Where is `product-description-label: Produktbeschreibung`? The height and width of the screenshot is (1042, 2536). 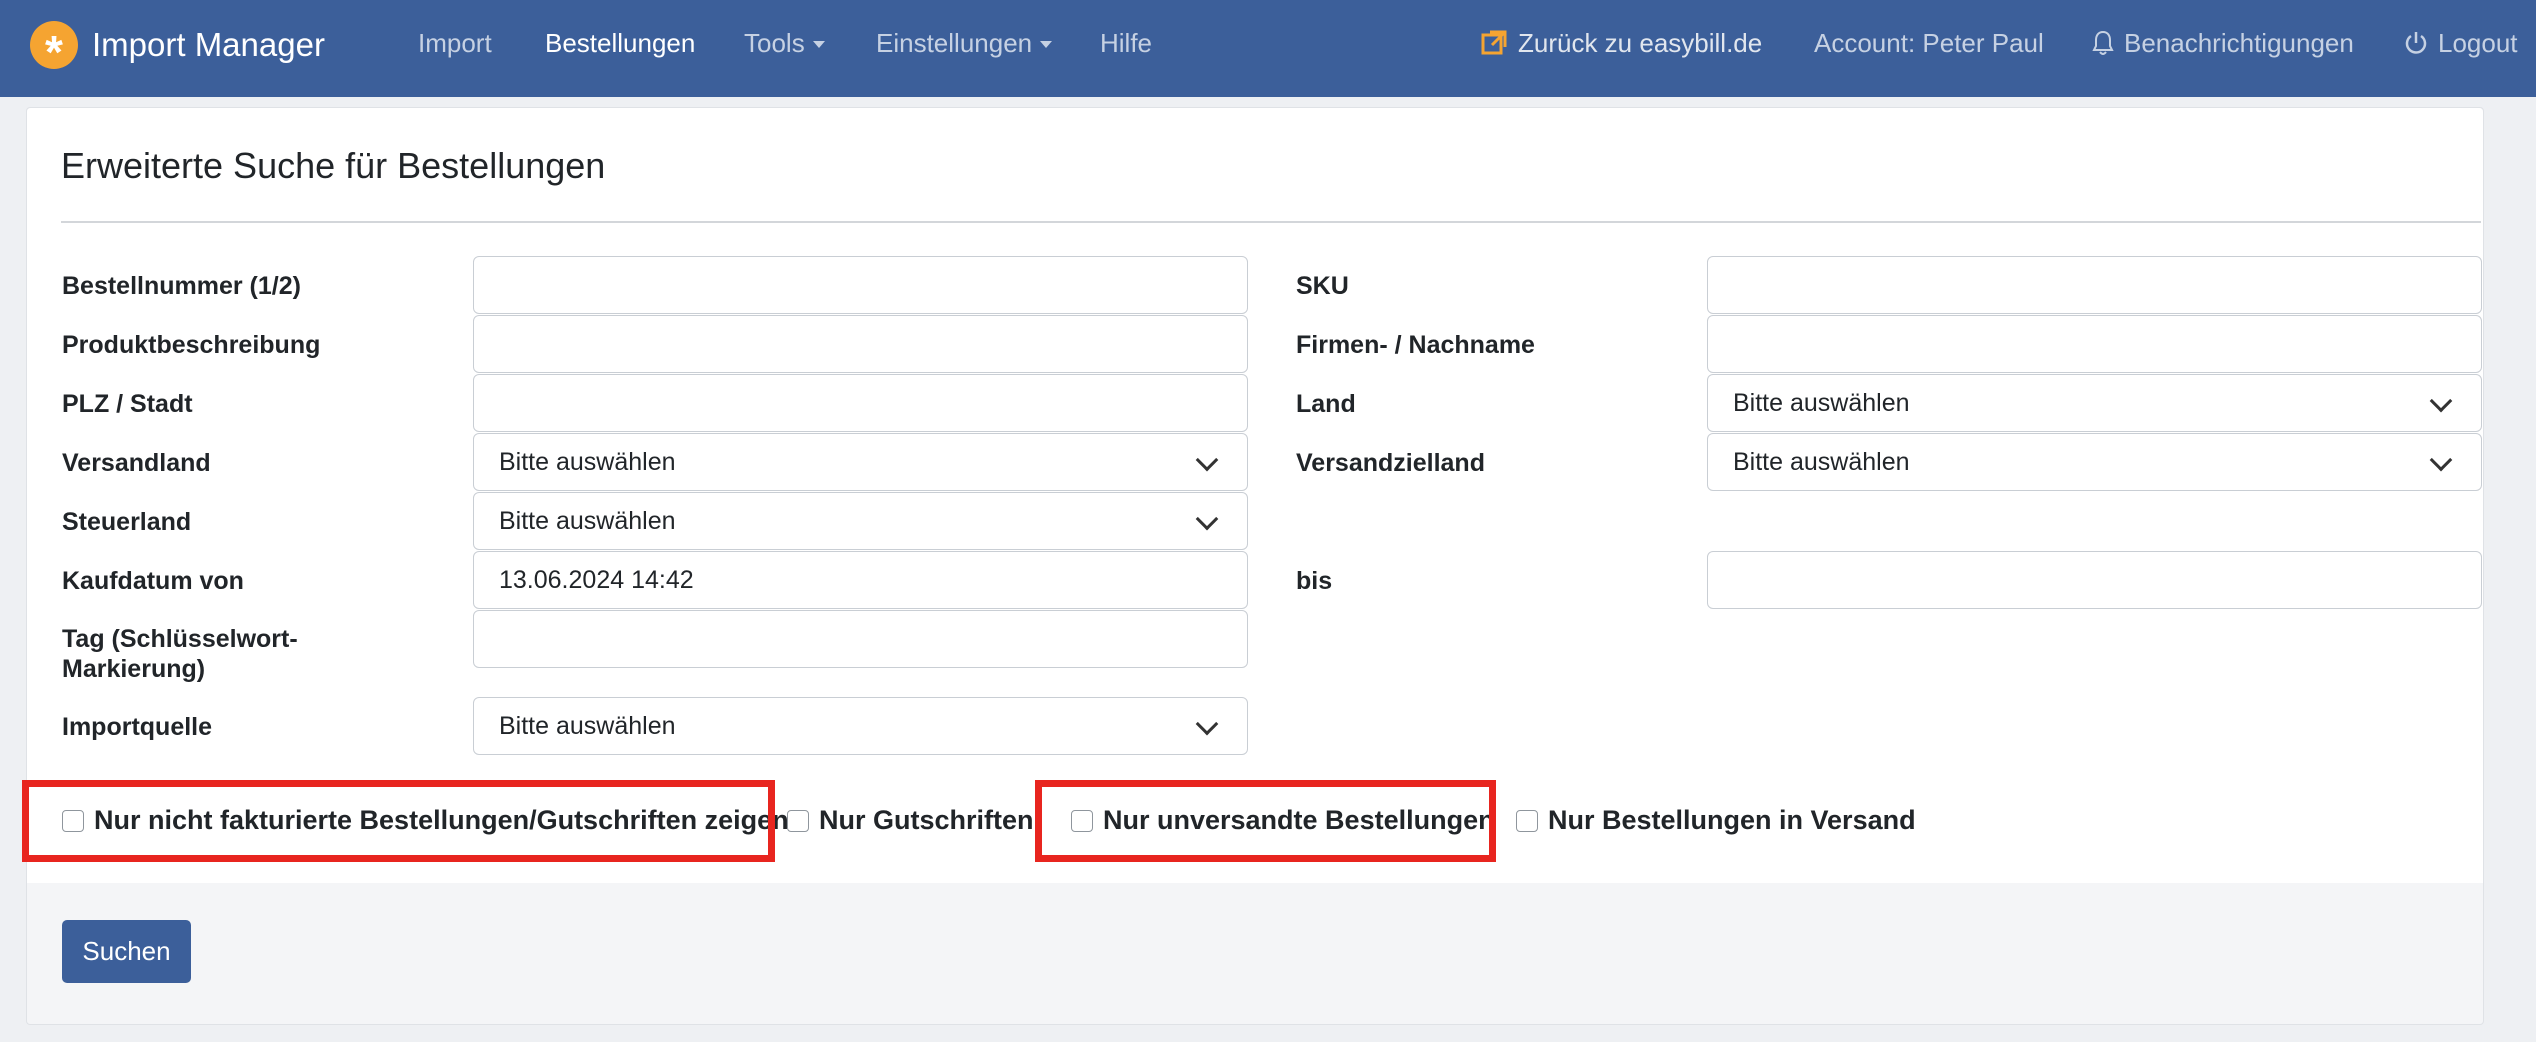
product-description-label: Produktbeschreibung is located at coordinates (191, 345).